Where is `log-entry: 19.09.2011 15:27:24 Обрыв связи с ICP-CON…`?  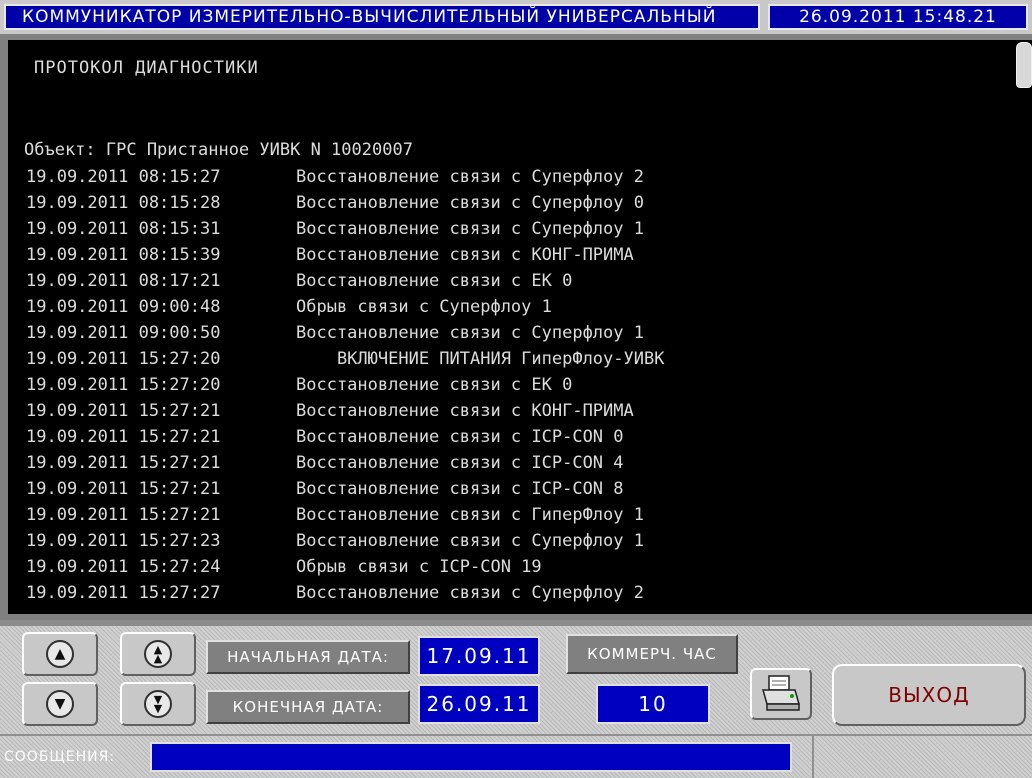 log-entry: 19.09.2011 15:27:24 Обрыв связи с ICP-CON… is located at coordinates (345, 567).